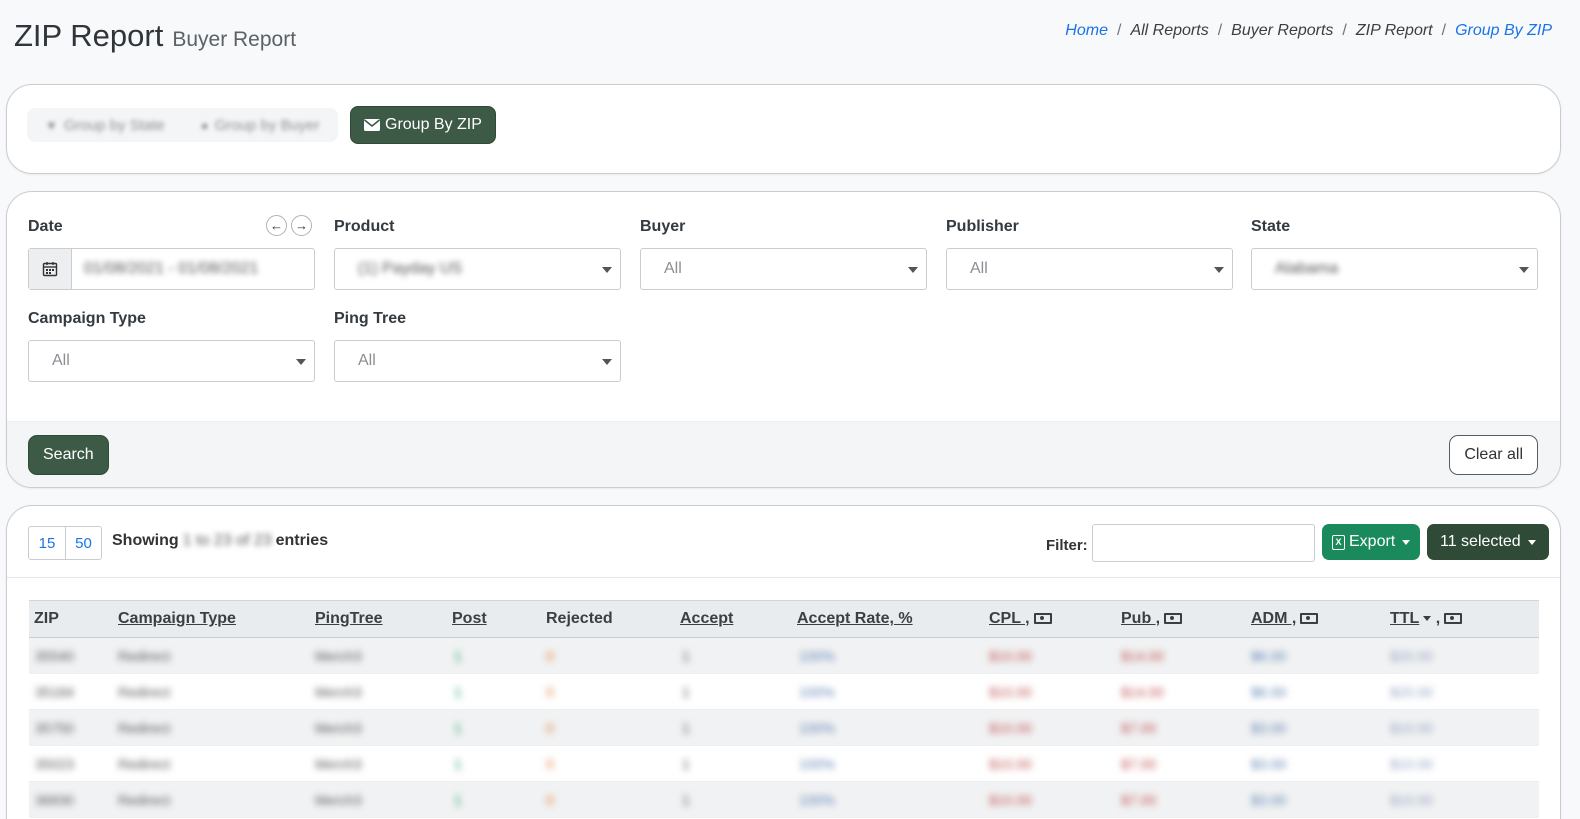  I want to click on ping-tree-select: All, so click(477, 361).